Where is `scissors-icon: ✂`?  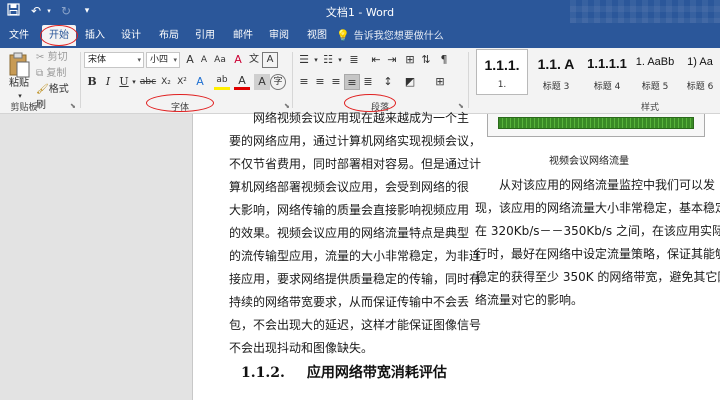 scissors-icon: ✂ is located at coordinates (40, 57).